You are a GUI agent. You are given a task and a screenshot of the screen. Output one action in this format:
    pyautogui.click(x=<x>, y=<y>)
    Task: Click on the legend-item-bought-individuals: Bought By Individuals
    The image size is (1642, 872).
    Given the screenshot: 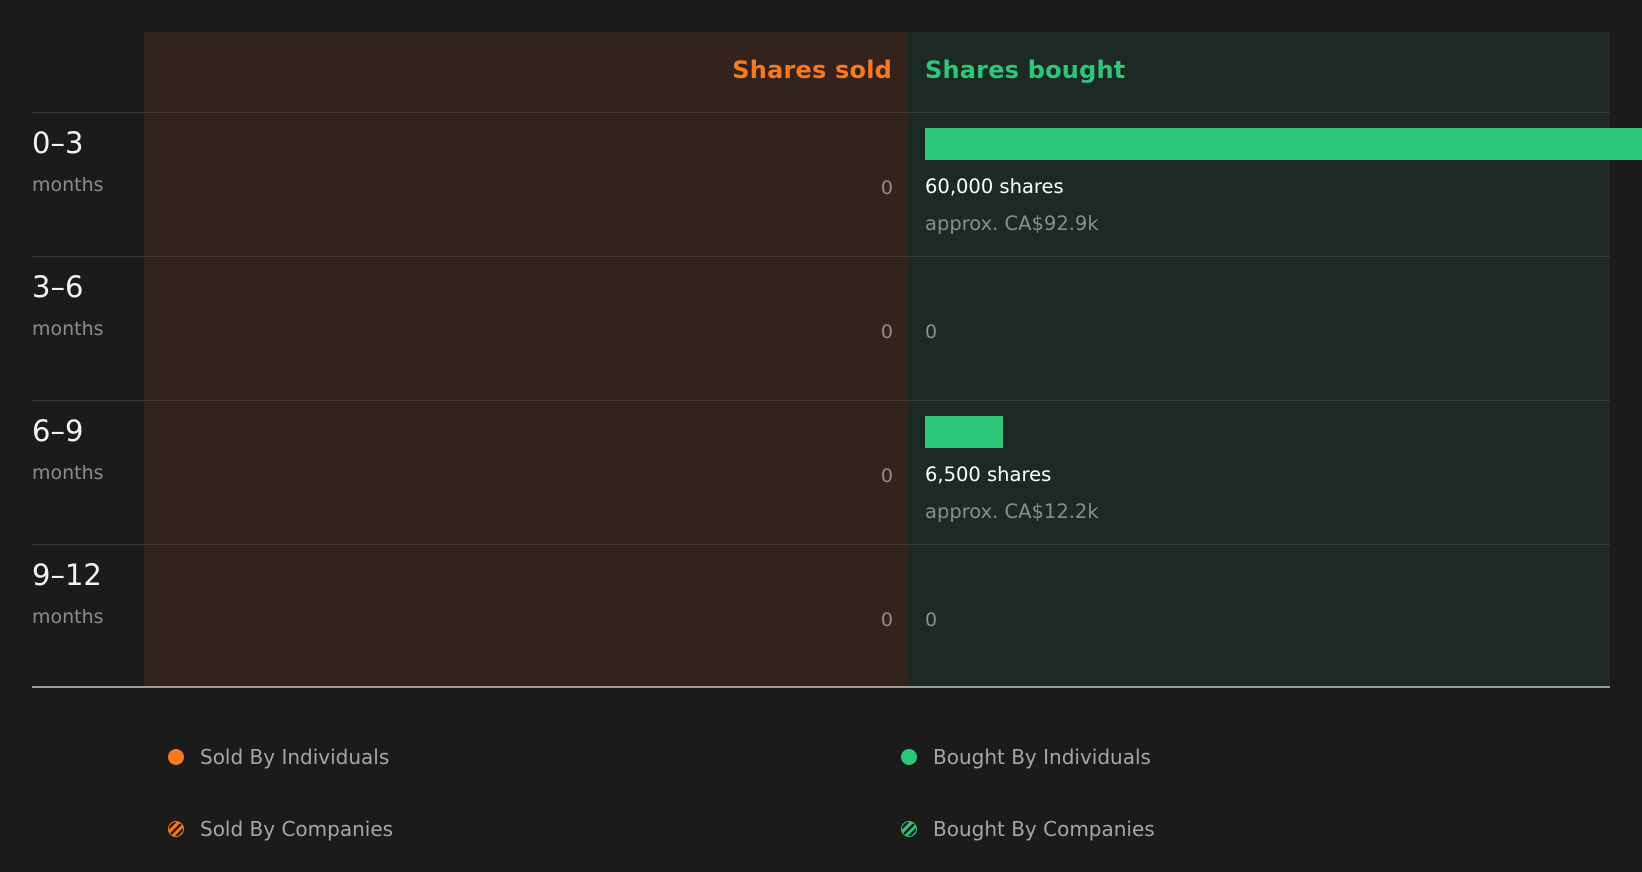 What is the action you would take?
    pyautogui.click(x=1026, y=757)
    